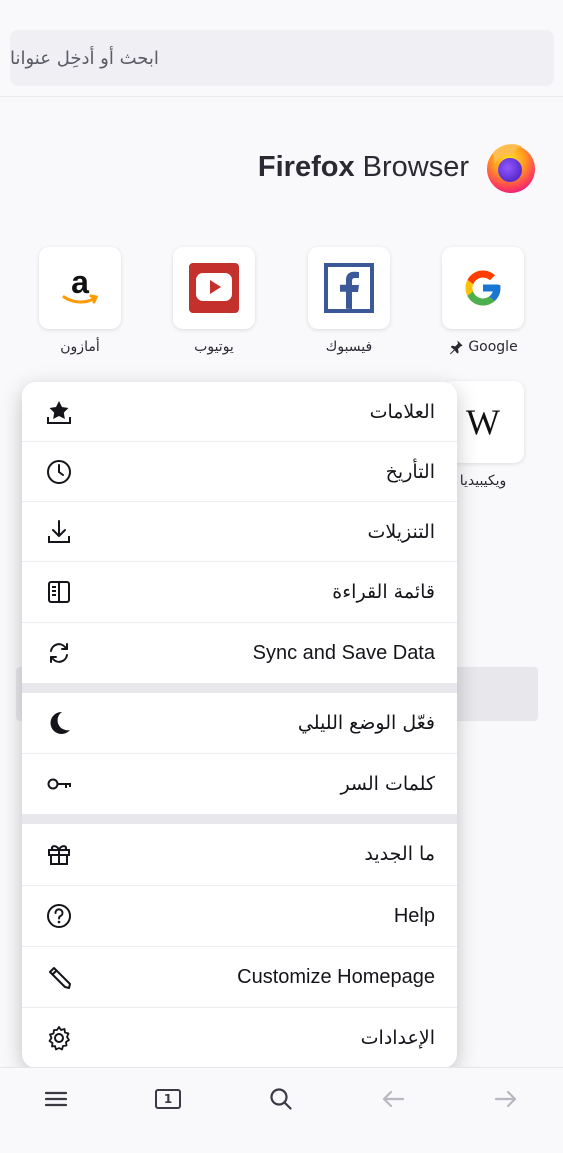  I want to click on menu-item-whats-new: ما الجديد, so click(239, 854).